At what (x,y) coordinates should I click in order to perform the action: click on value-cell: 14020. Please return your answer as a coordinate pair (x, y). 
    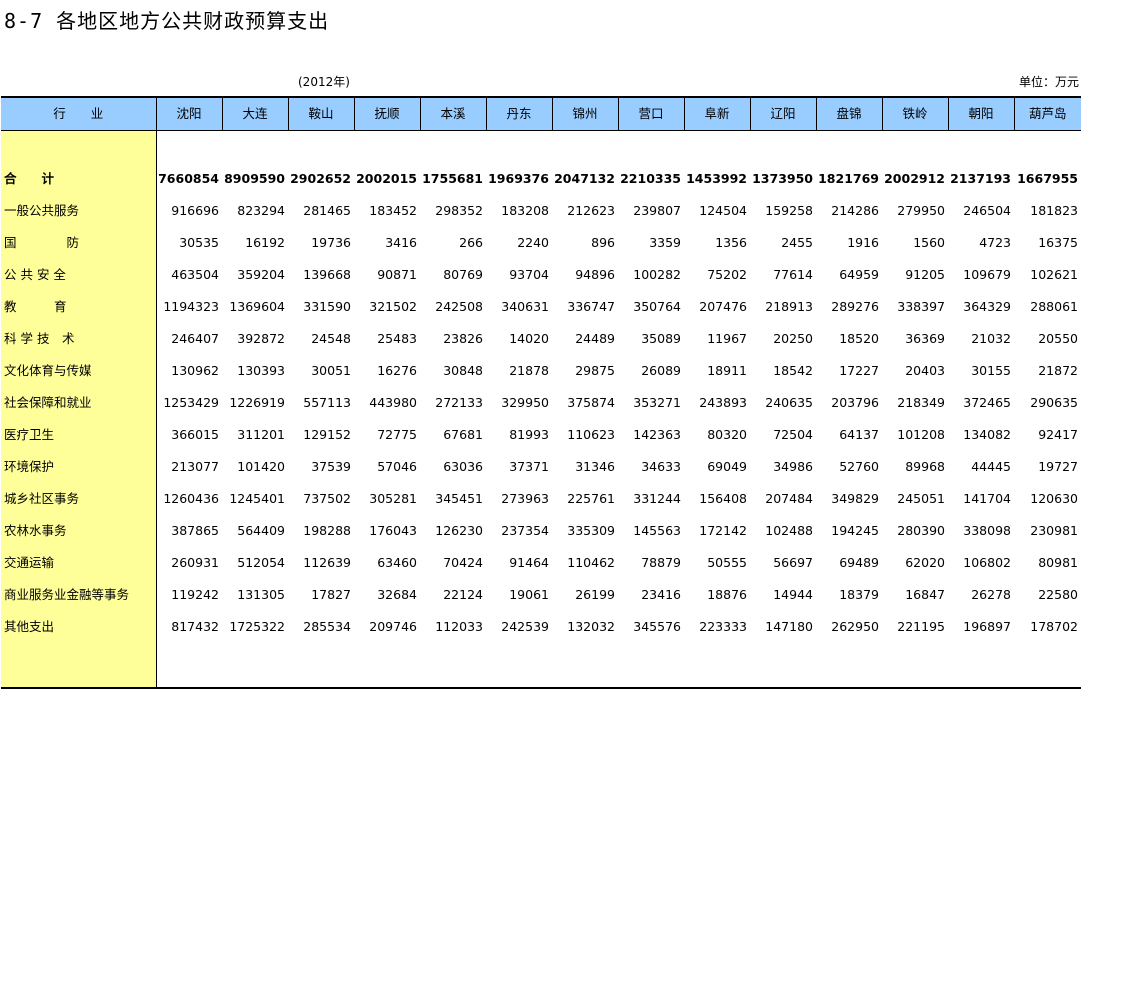
    Looking at the image, I should click on (529, 338).